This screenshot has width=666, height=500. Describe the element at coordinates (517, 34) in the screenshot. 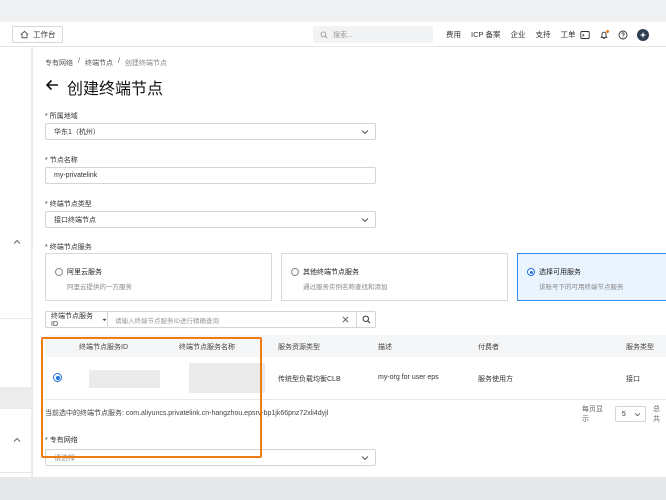

I see `nav-enterprise: 企业` at that location.